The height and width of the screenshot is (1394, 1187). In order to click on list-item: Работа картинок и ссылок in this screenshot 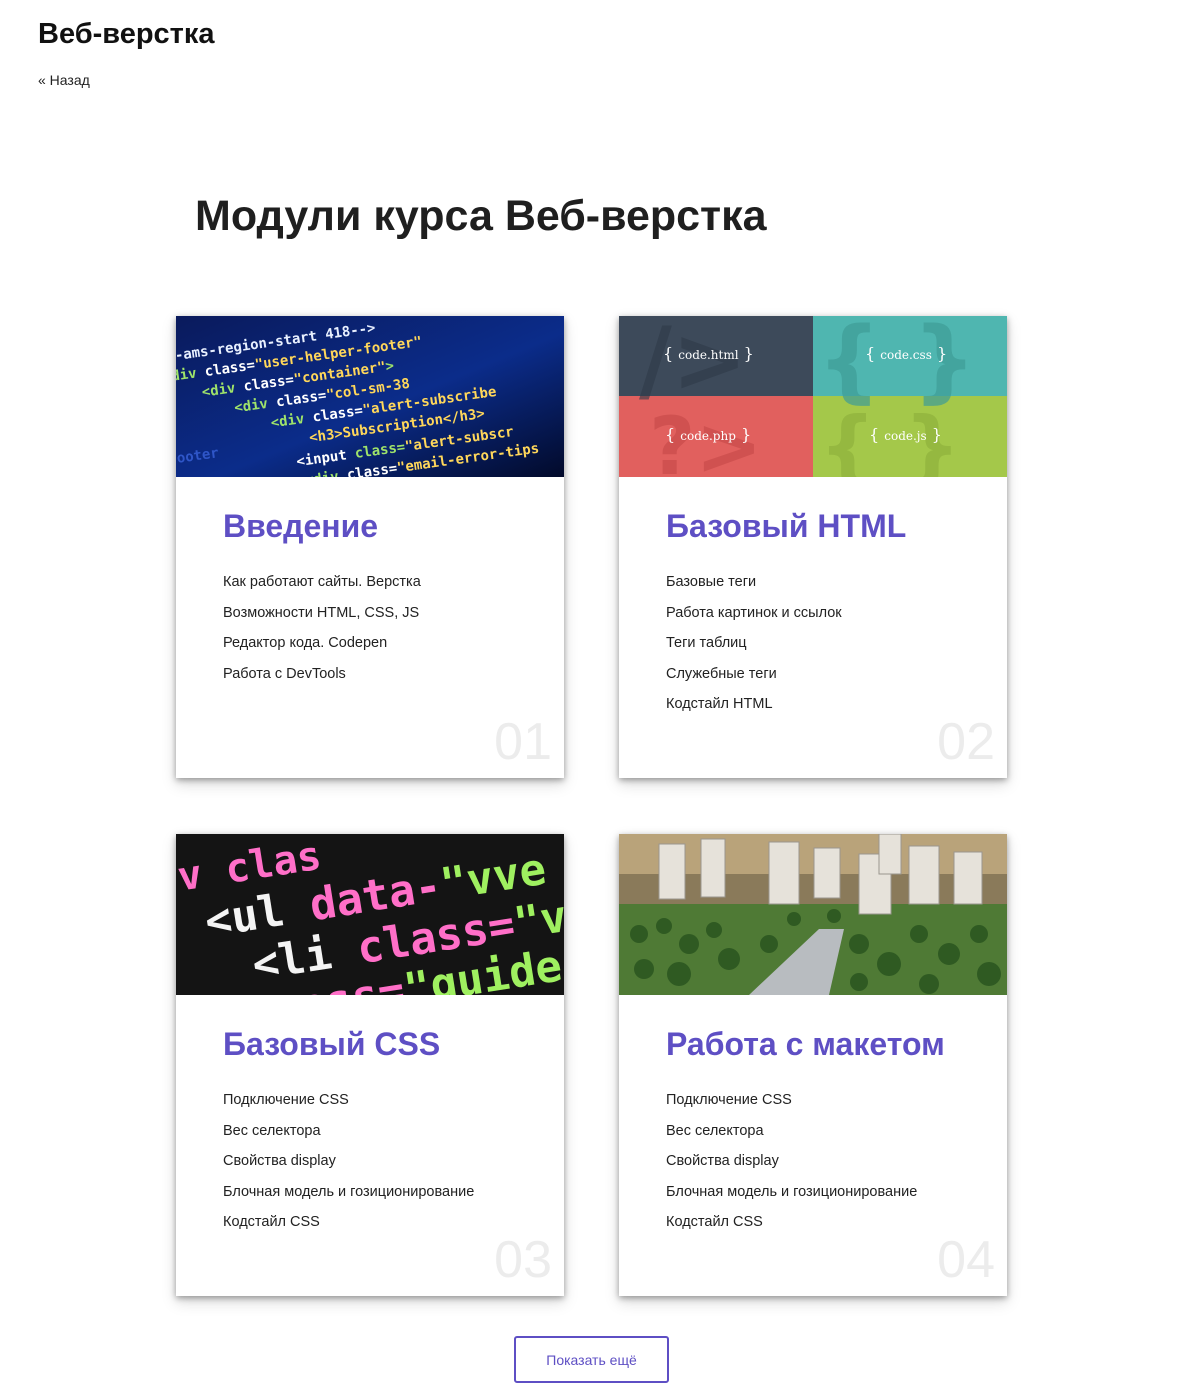, I will do `click(754, 612)`.